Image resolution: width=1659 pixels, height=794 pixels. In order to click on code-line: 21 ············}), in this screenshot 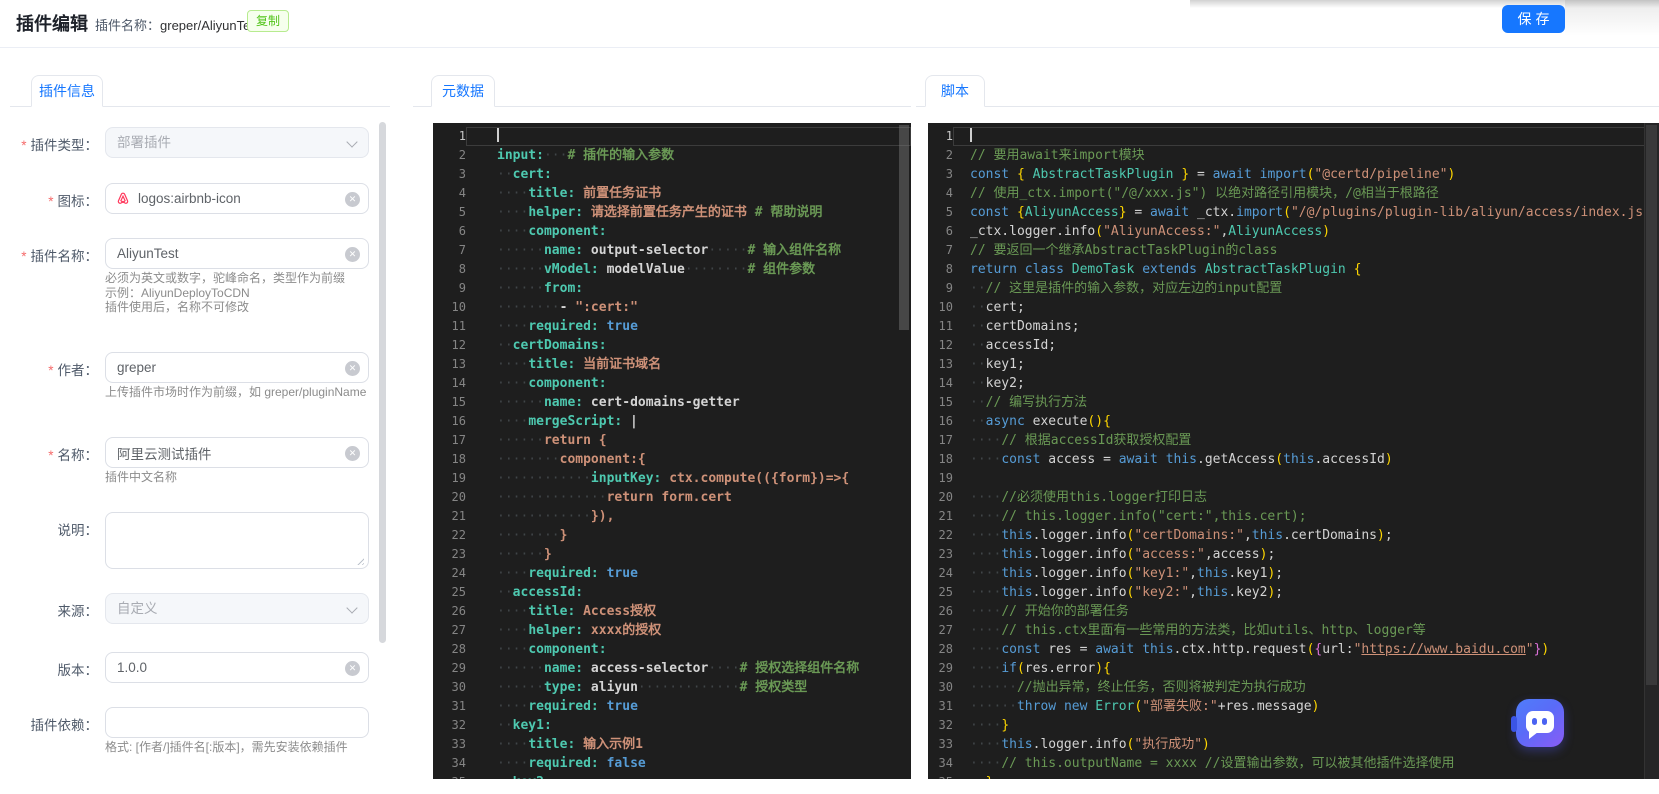, I will do `click(533, 516)`.